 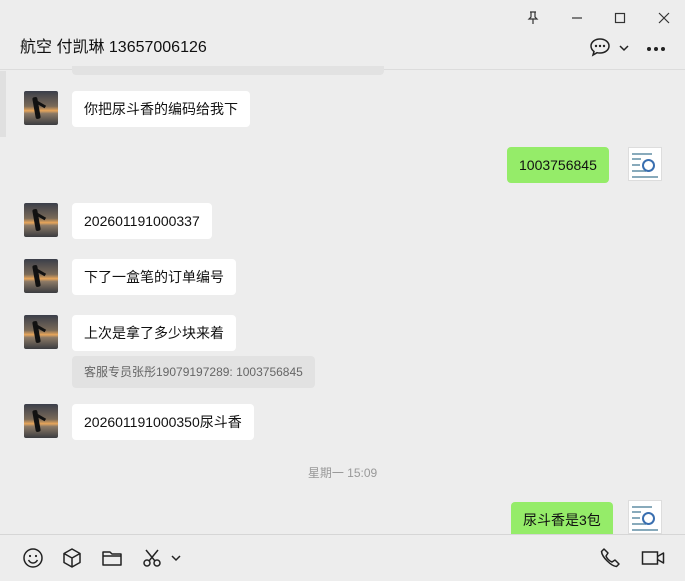 I want to click on pin-icon, so click(x=533, y=18).